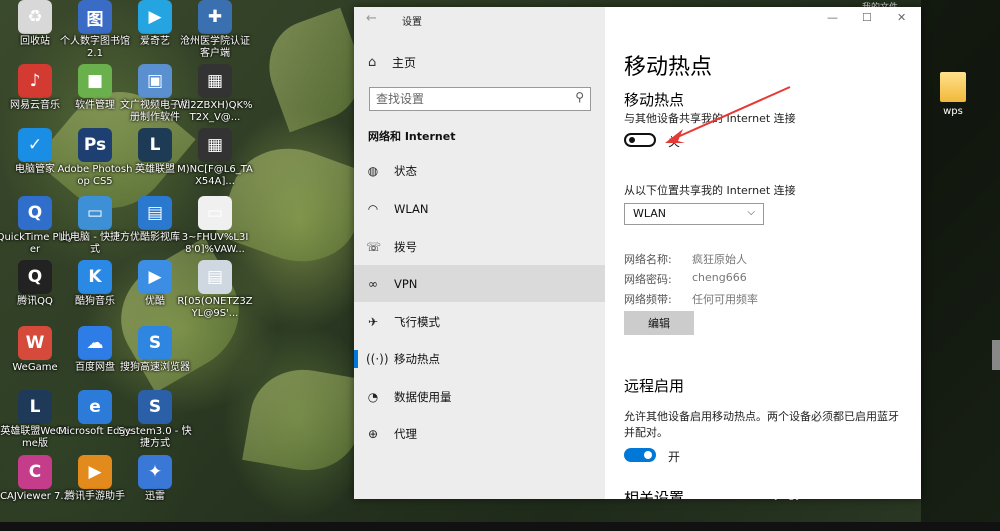 This screenshot has height=531, width=1000. Describe the element at coordinates (215, 17) in the screenshot. I see `desktop-app-icon: ✚` at that location.